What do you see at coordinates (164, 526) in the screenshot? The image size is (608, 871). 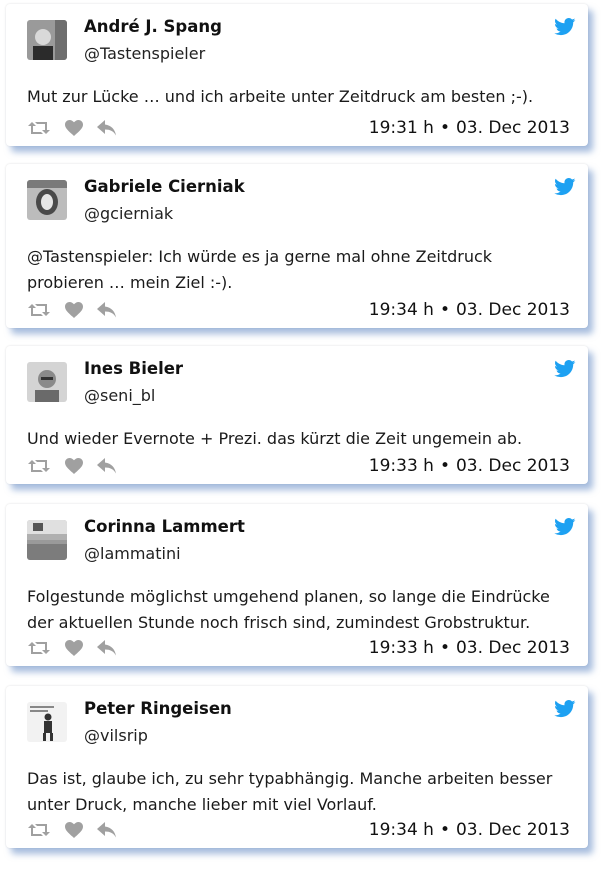 I see `author-name: Corinna Lammert` at bounding box center [164, 526].